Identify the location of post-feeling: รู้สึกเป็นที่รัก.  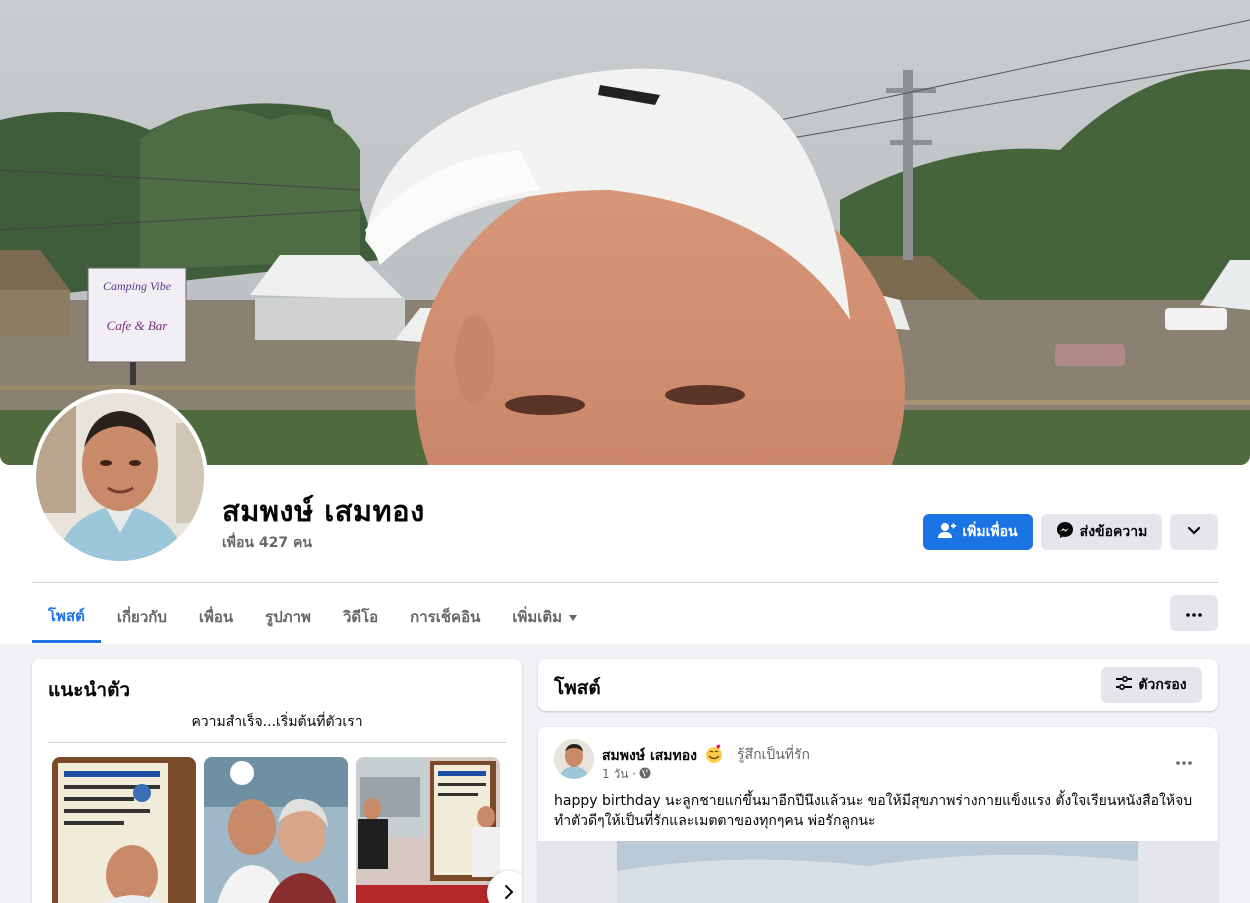
(774, 755).